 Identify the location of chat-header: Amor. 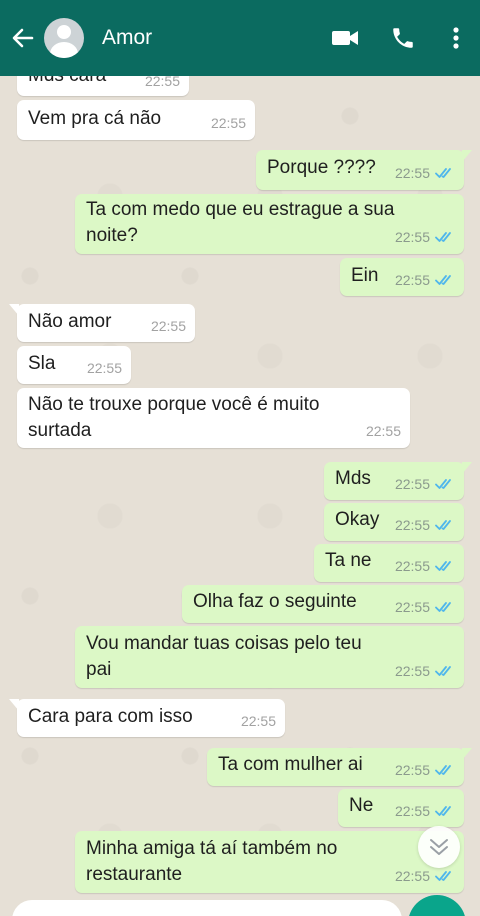
(240, 38).